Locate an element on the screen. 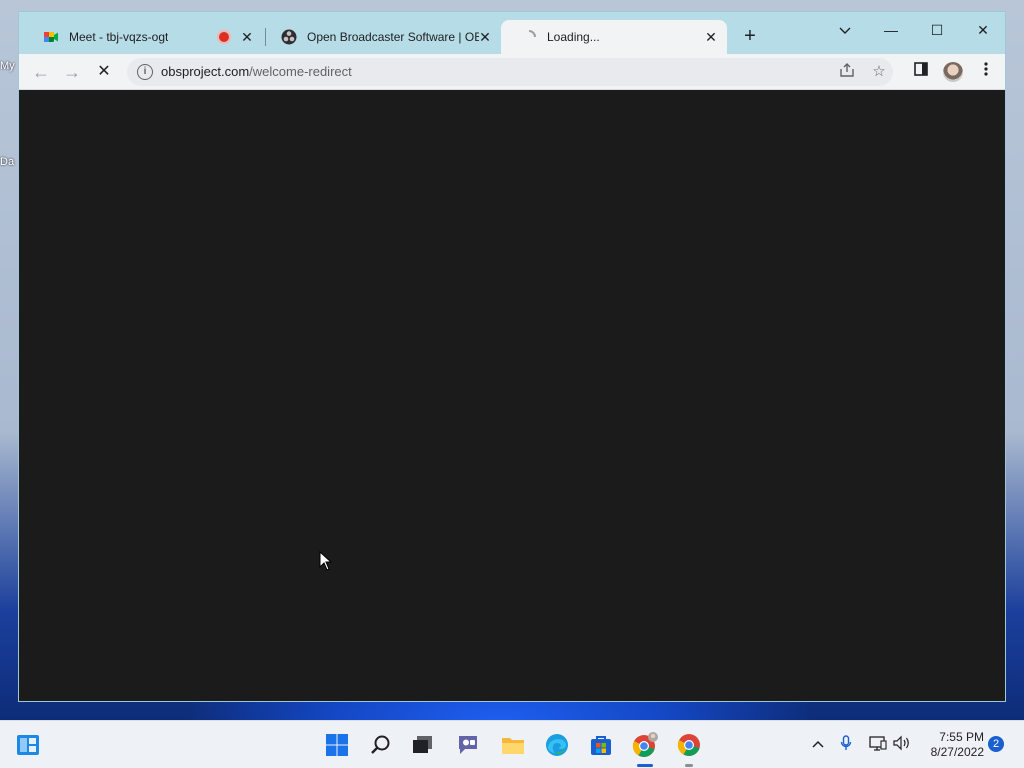 The height and width of the screenshot is (768, 1024). search-icon is located at coordinates (380, 744).